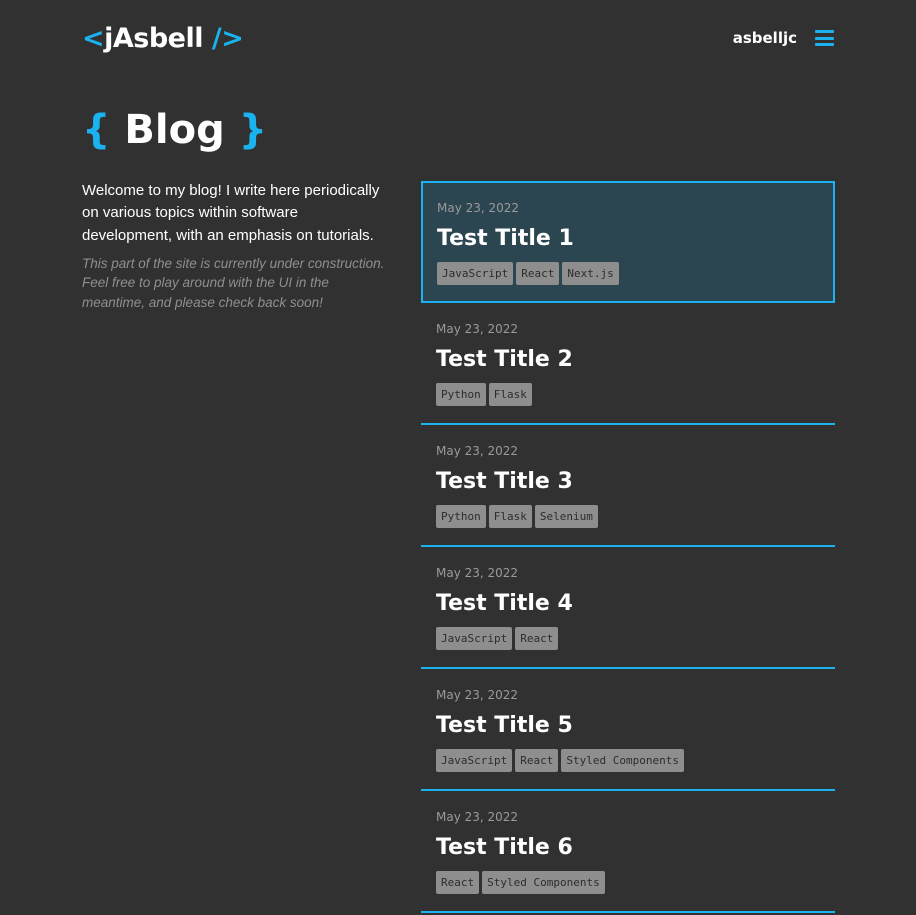 The width and height of the screenshot is (916, 915). I want to click on hamburger-menu-icon, so click(824, 38).